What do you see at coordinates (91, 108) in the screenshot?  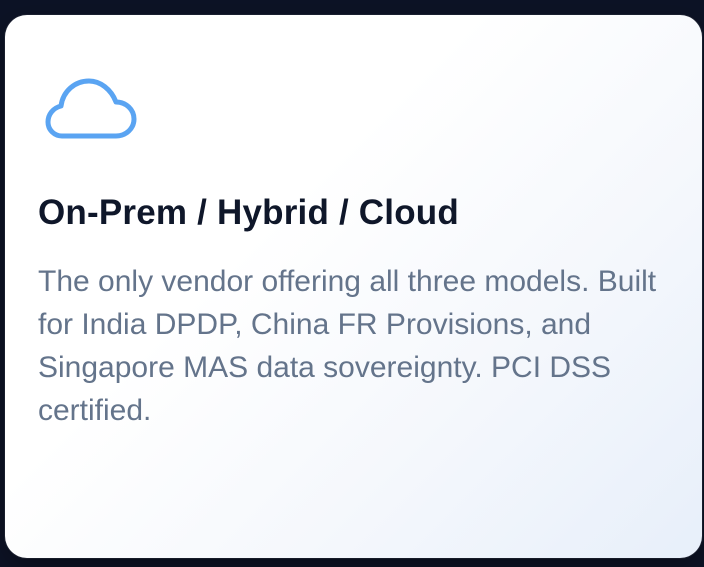 I see `cloud-icon` at bounding box center [91, 108].